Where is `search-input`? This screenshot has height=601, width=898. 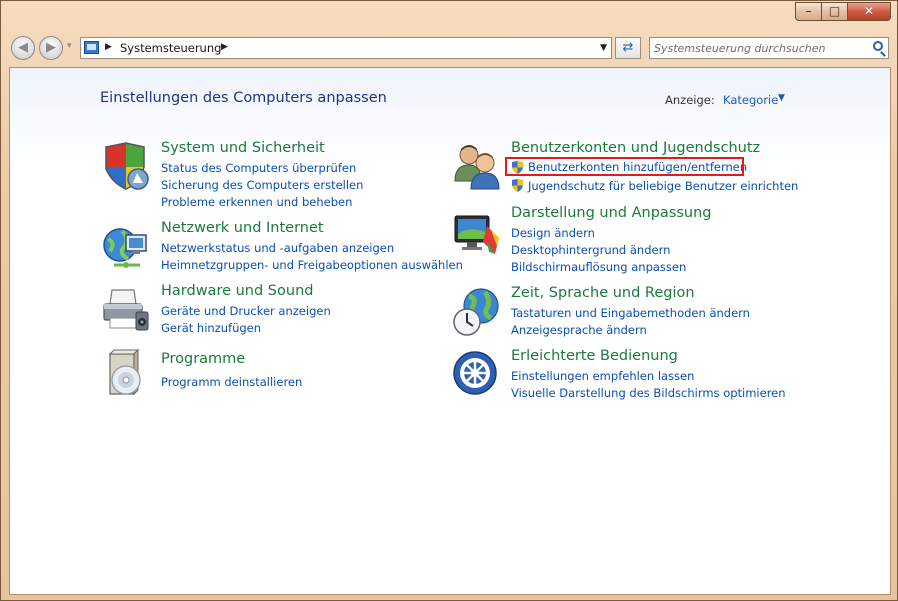 search-input is located at coordinates (758, 48).